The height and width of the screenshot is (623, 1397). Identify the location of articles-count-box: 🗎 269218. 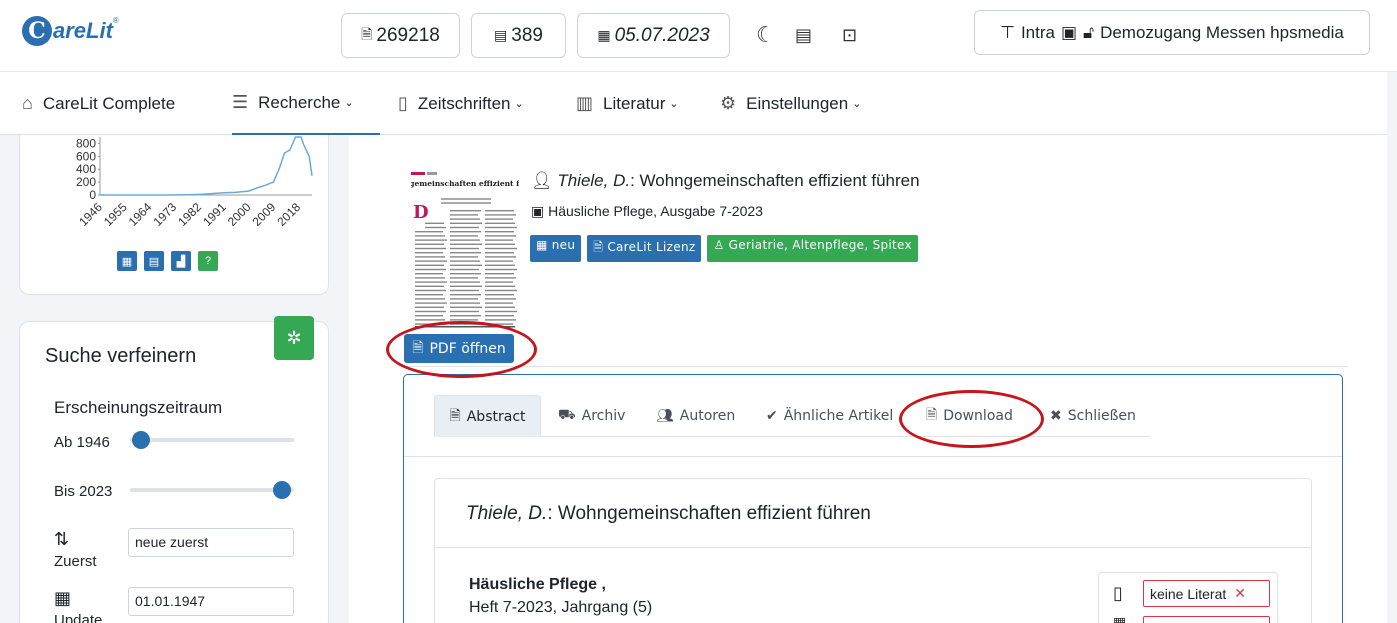
(400, 35).